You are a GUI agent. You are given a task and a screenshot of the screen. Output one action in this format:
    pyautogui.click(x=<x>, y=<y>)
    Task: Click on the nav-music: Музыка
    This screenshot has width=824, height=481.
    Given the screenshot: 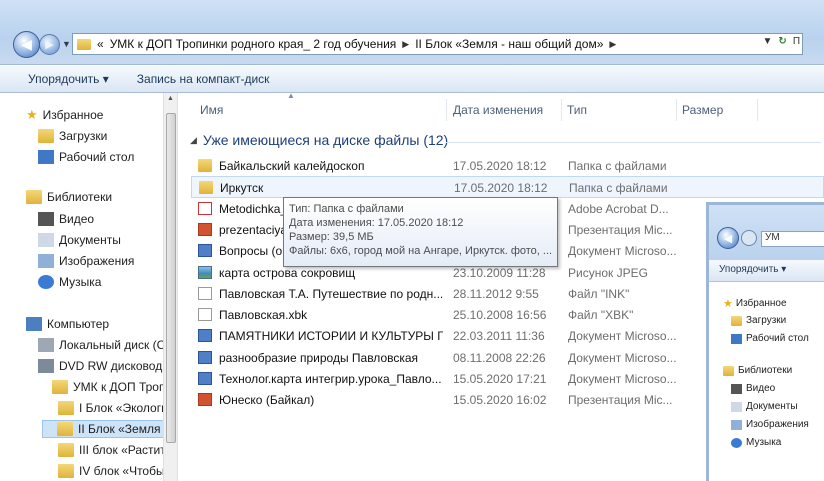 What is the action you would take?
    pyautogui.click(x=69, y=282)
    